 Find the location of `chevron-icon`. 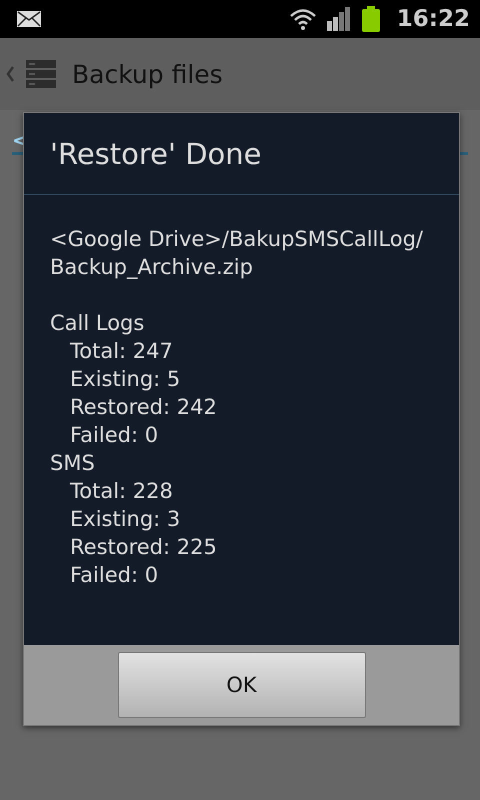

chevron-icon is located at coordinates (10, 74).